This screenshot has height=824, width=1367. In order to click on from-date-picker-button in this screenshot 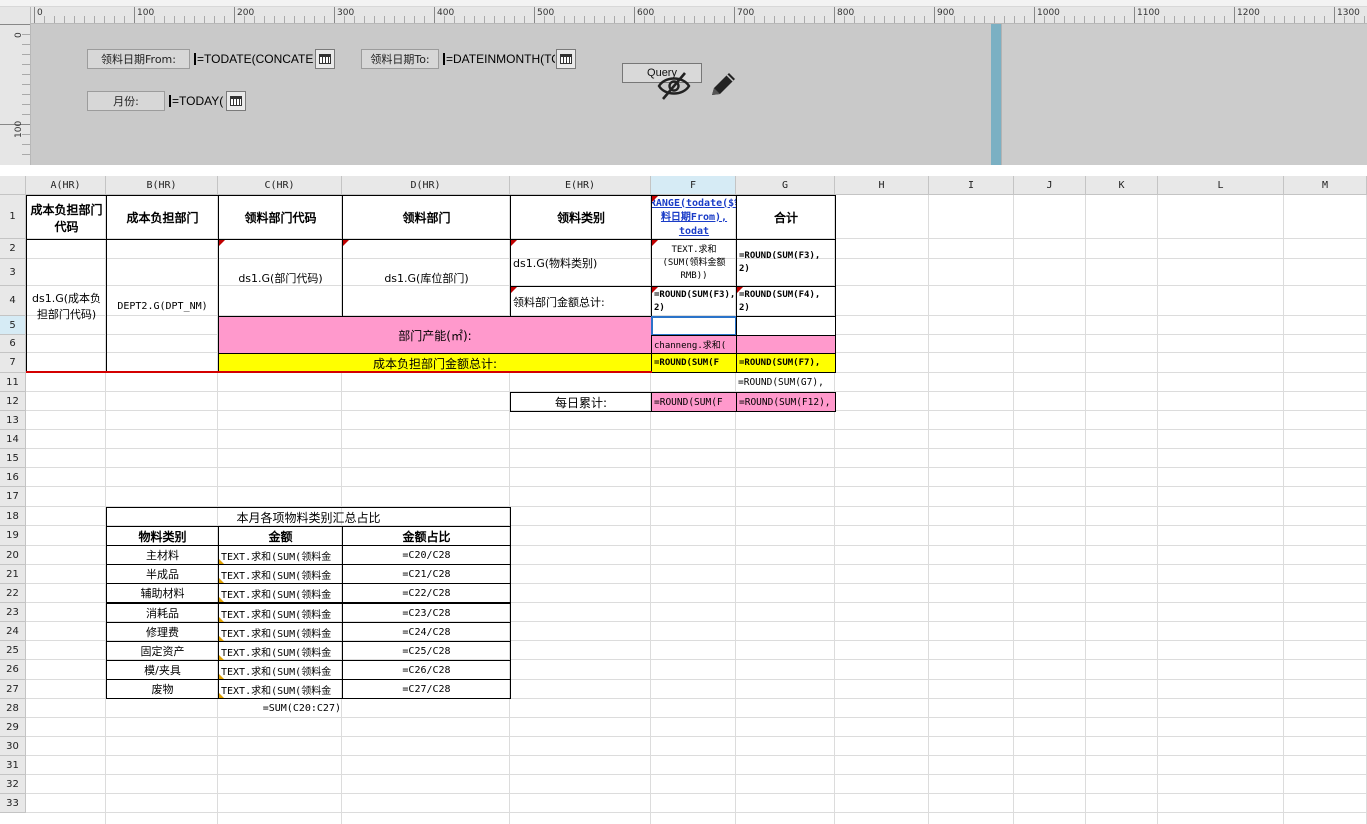, I will do `click(325, 59)`.